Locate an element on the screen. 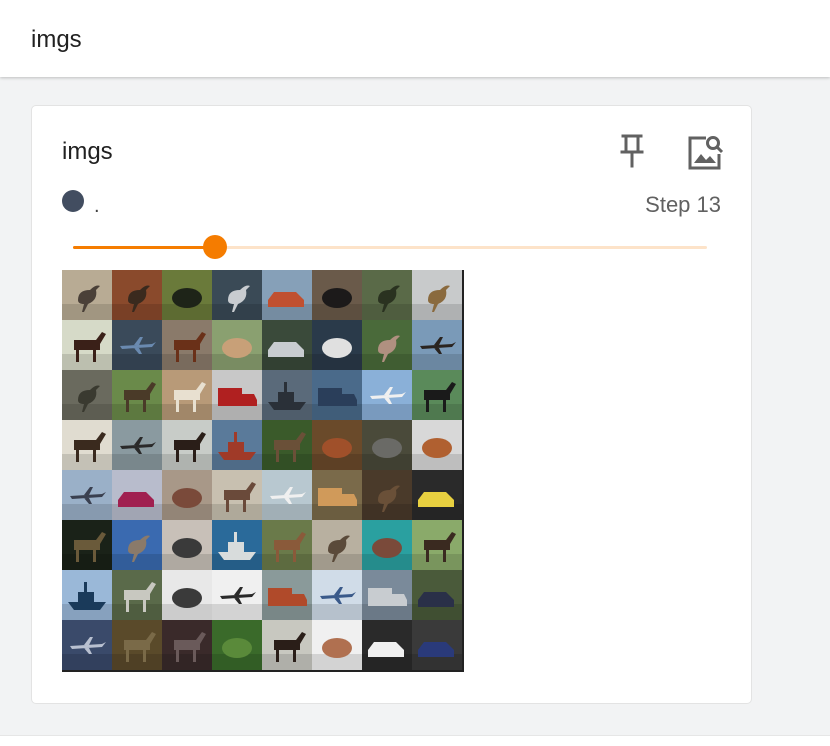 This screenshot has height=746, width=830. card-title: imgs is located at coordinates (87, 151).